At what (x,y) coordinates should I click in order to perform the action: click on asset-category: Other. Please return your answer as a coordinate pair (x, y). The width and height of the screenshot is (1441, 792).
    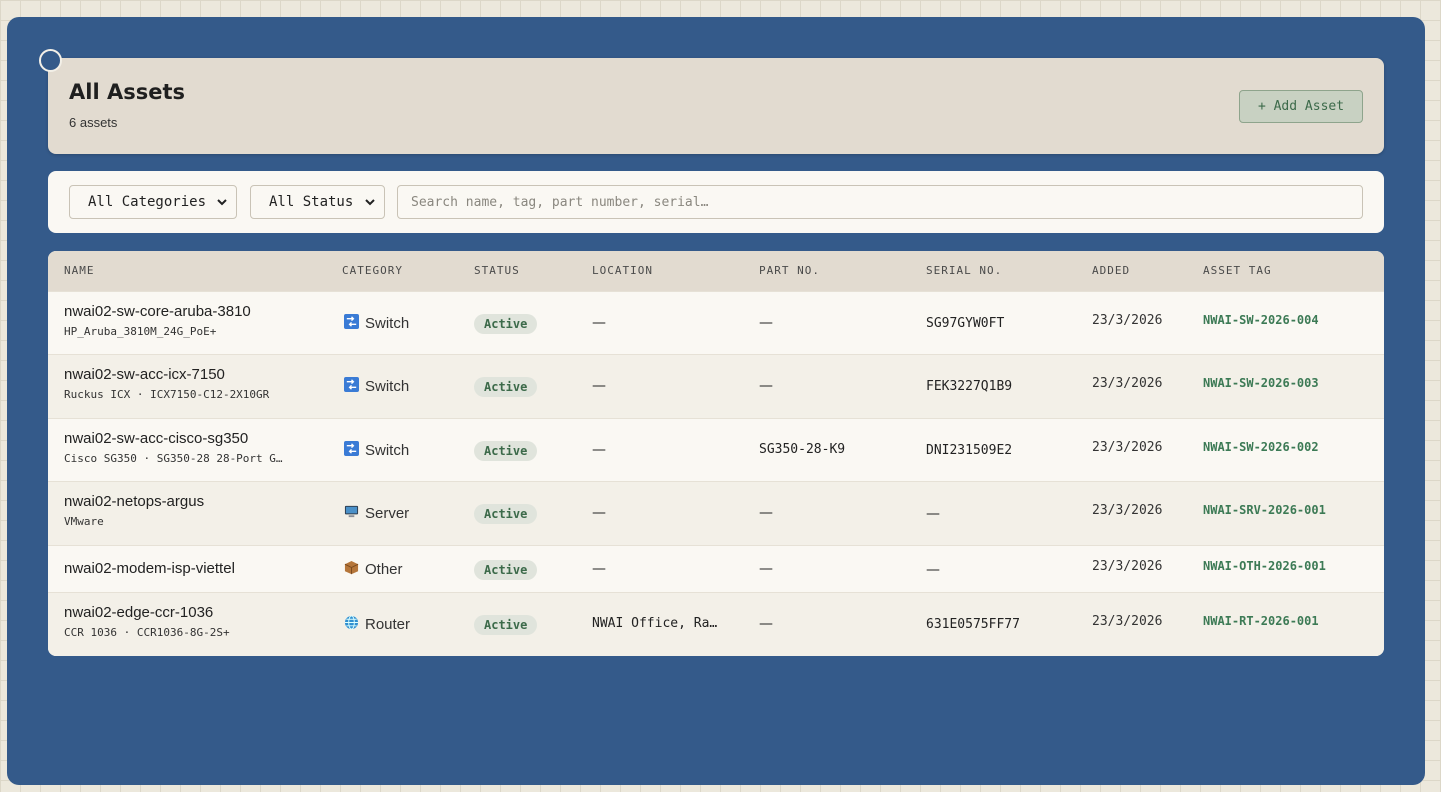
    Looking at the image, I should click on (373, 569).